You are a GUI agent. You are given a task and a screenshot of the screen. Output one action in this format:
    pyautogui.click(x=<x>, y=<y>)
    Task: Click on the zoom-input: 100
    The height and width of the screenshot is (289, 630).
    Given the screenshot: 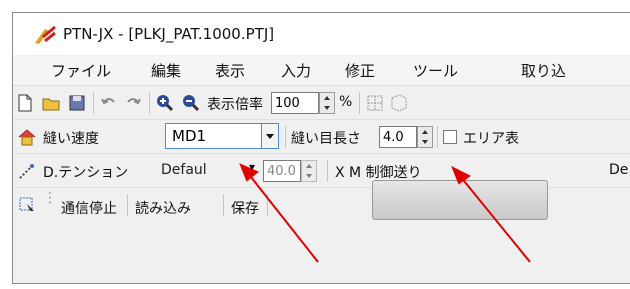 What is the action you would take?
    pyautogui.click(x=295, y=103)
    